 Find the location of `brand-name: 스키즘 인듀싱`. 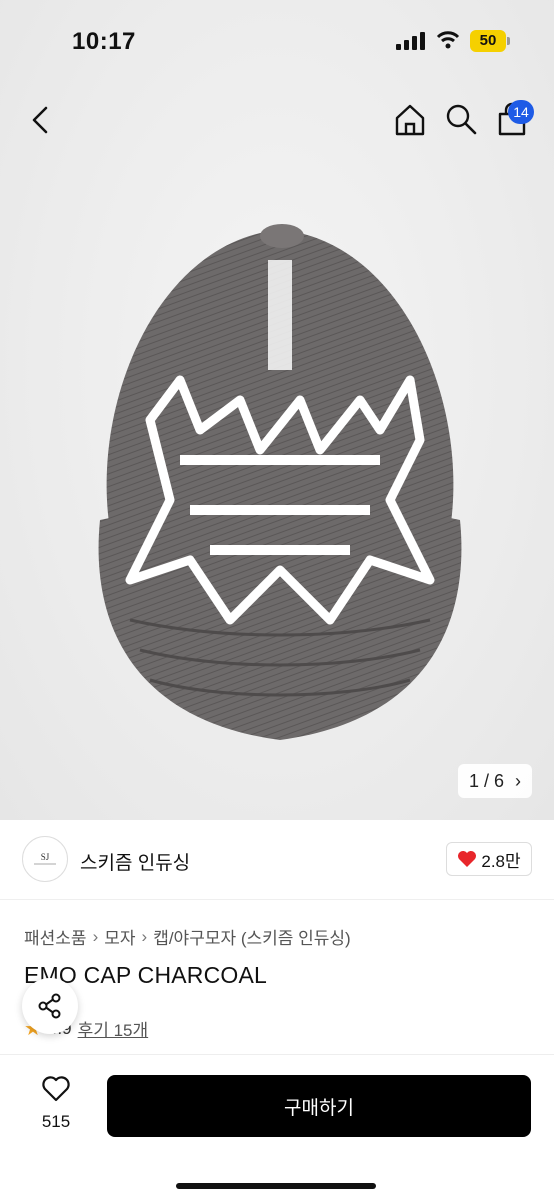

brand-name: 스키즘 인듀싱 is located at coordinates (135, 861).